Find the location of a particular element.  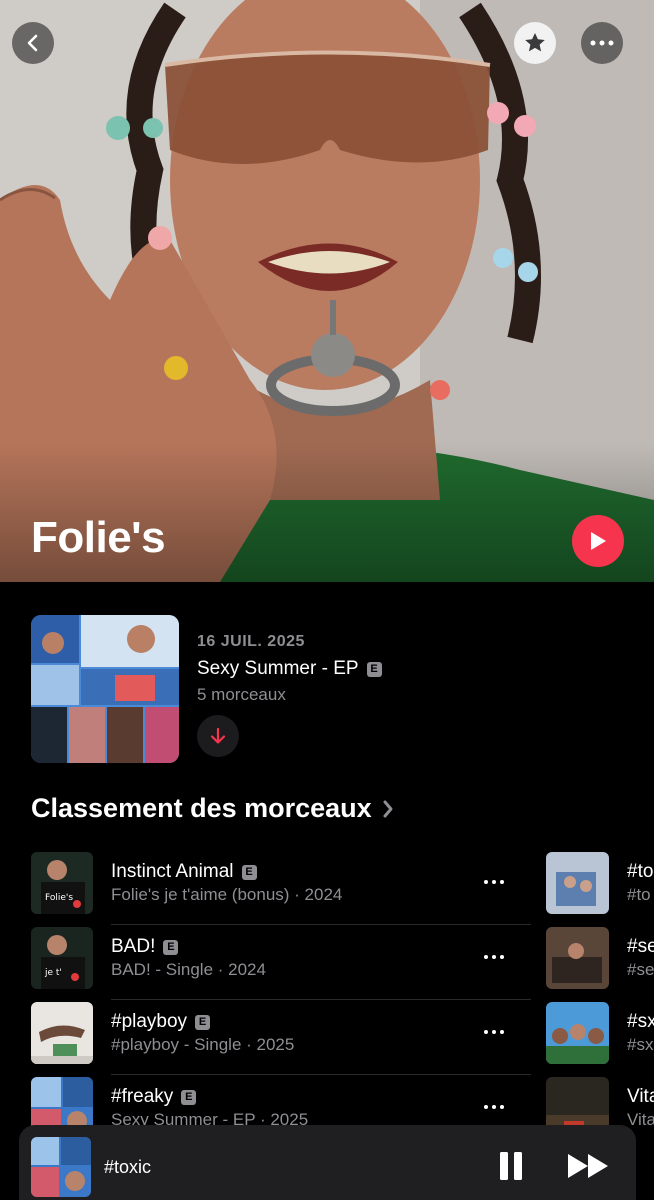

release-date: 16 JUIL. 2025 is located at coordinates (251, 641).